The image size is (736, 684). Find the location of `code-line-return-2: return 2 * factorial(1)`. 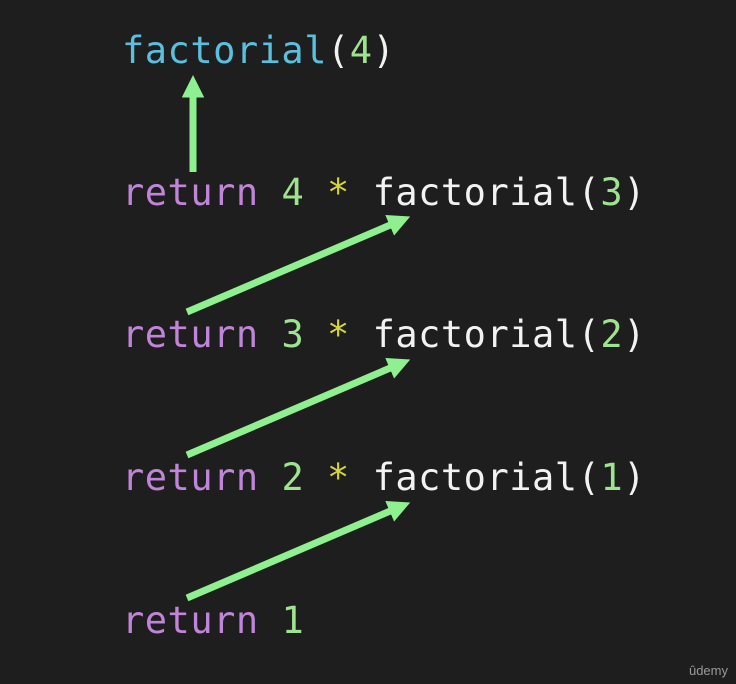

code-line-return-2: return 2 * factorial(1) is located at coordinates (384, 477).